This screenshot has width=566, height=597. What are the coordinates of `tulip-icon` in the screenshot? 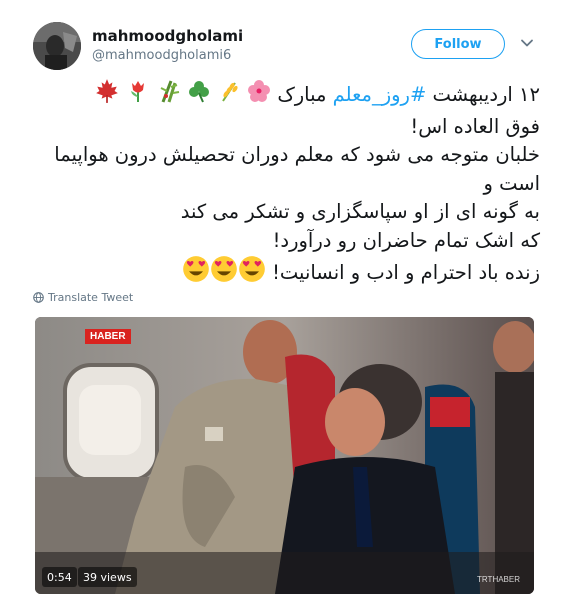 It's located at (138, 95).